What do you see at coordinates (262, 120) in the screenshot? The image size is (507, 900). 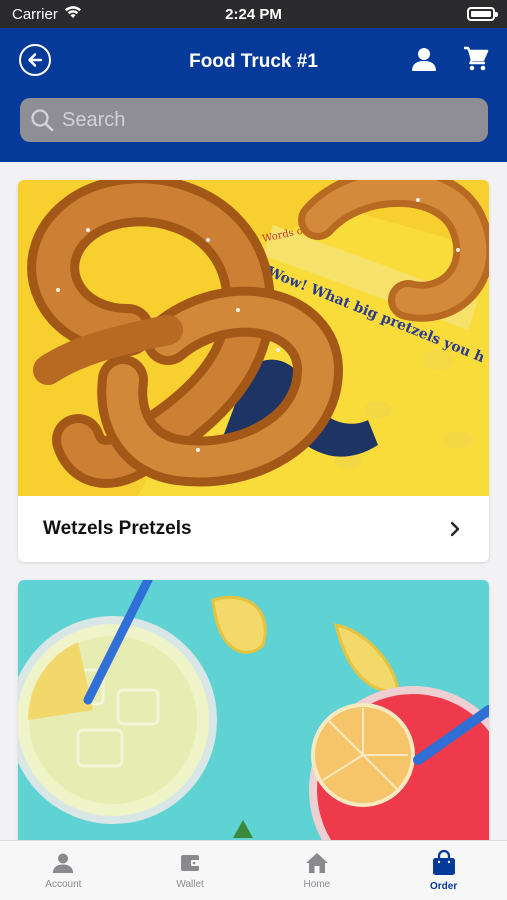 I see `search-input` at bounding box center [262, 120].